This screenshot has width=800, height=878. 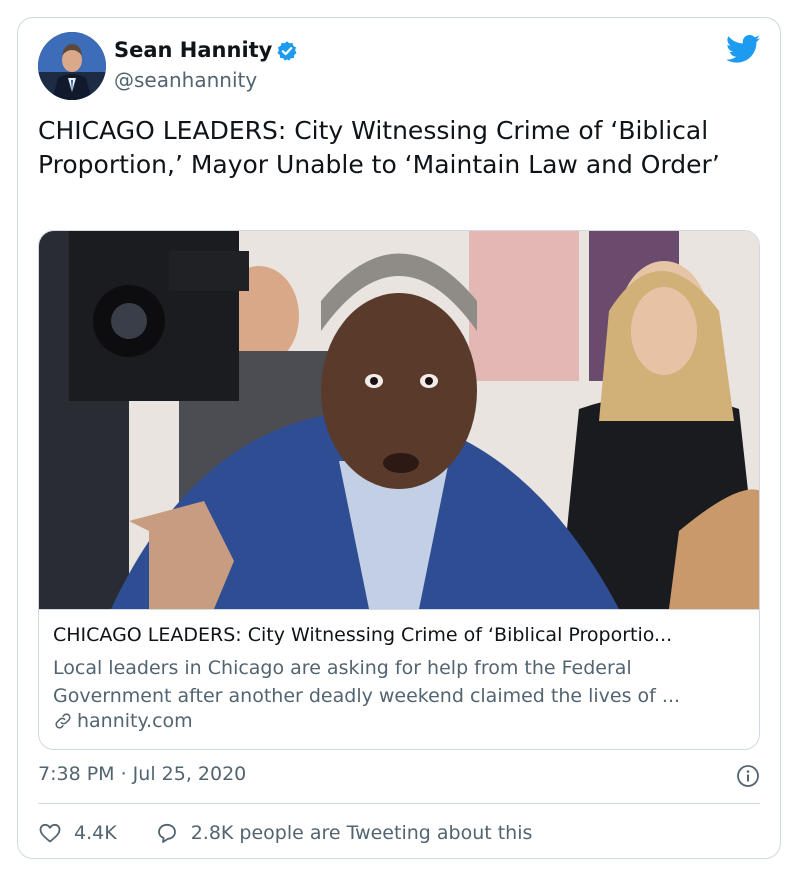 I want to click on link-domain: hannity.com, so click(x=123, y=721).